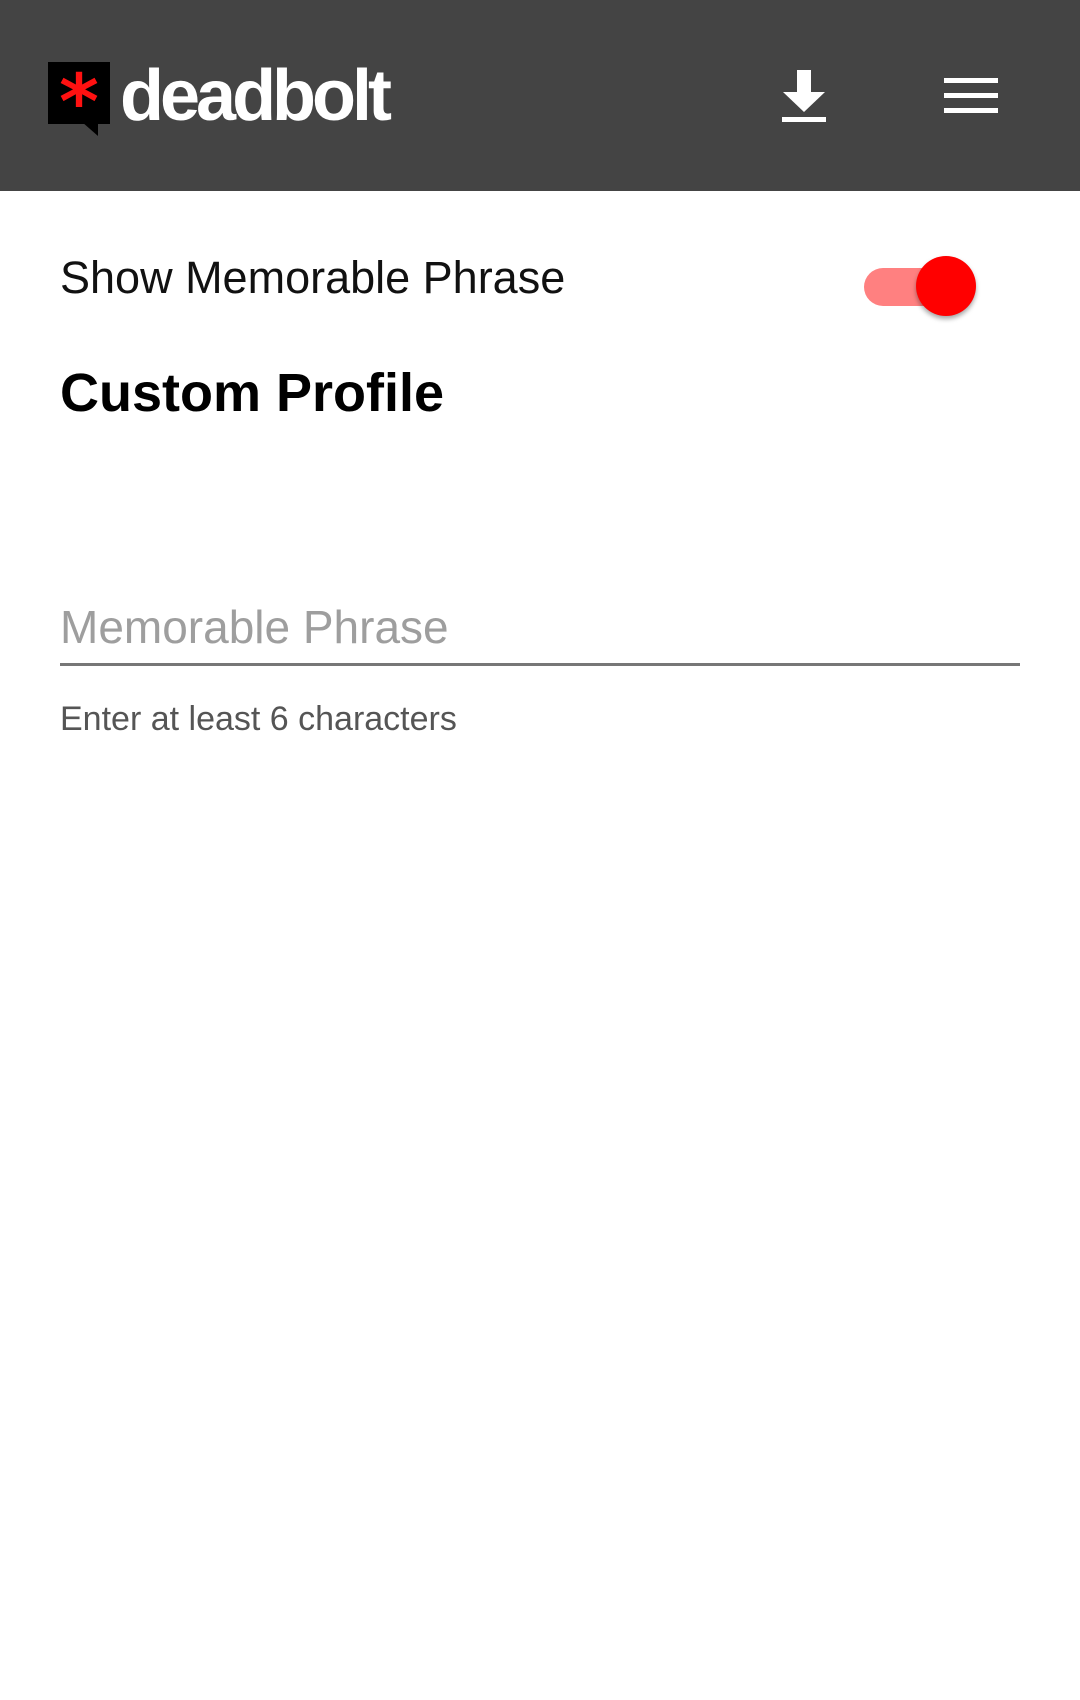  I want to click on download-button, so click(804, 96).